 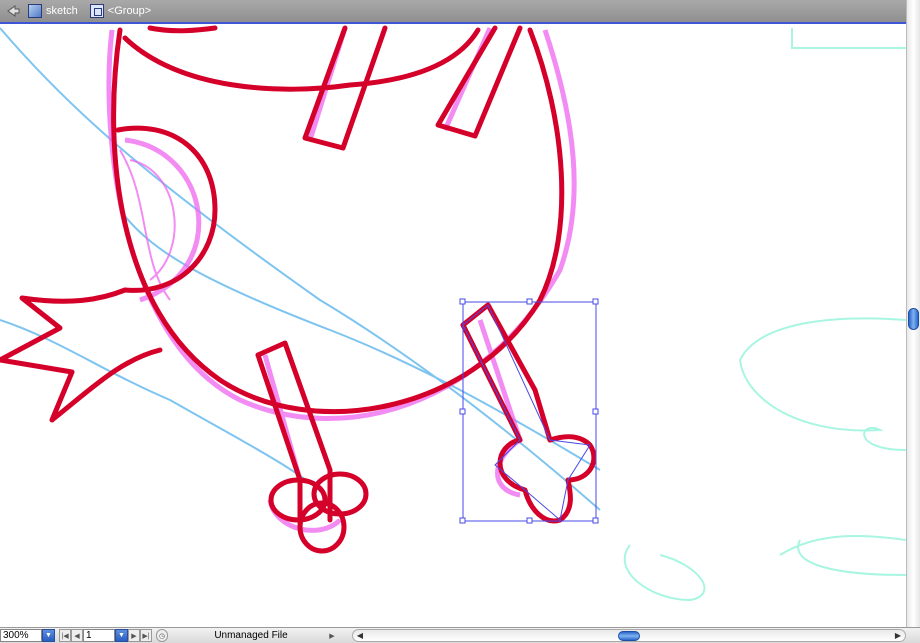 What do you see at coordinates (360, 635) in the screenshot?
I see `scroll-left-icon: ◀` at bounding box center [360, 635].